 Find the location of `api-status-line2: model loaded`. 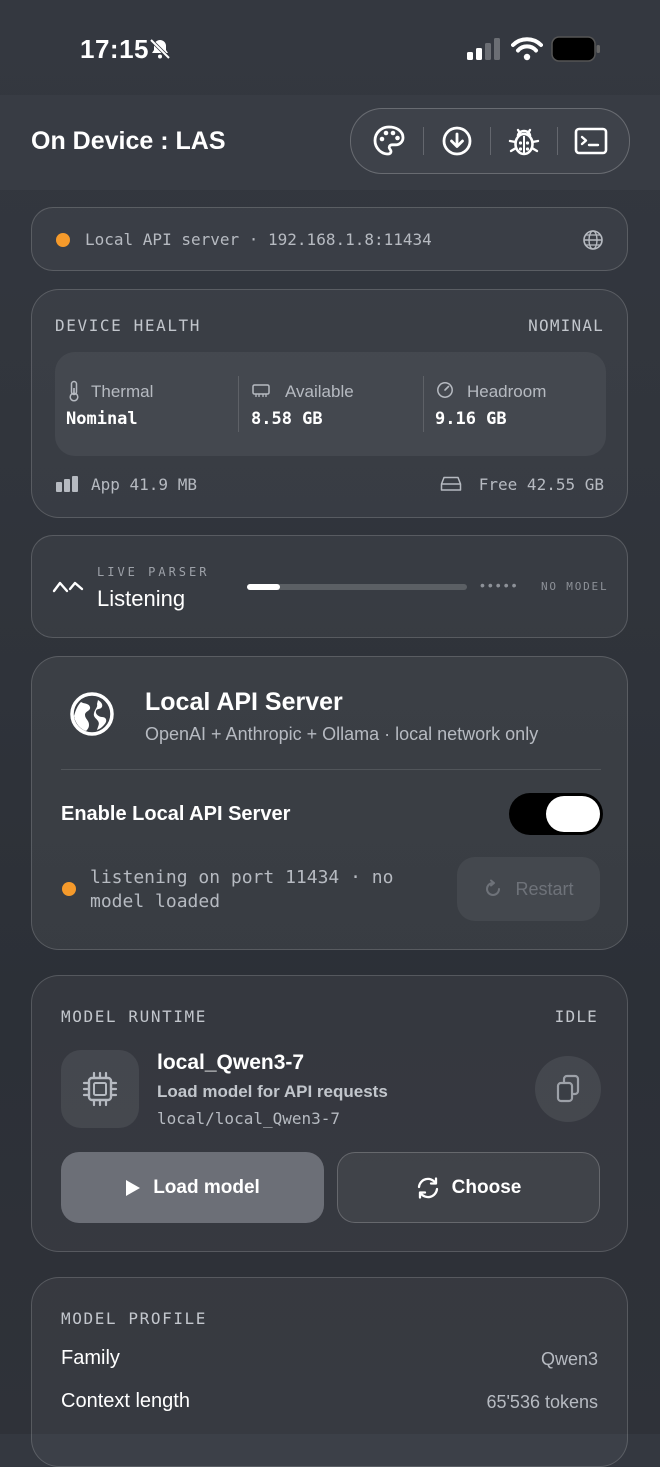

api-status-line2: model loaded is located at coordinates (155, 901).